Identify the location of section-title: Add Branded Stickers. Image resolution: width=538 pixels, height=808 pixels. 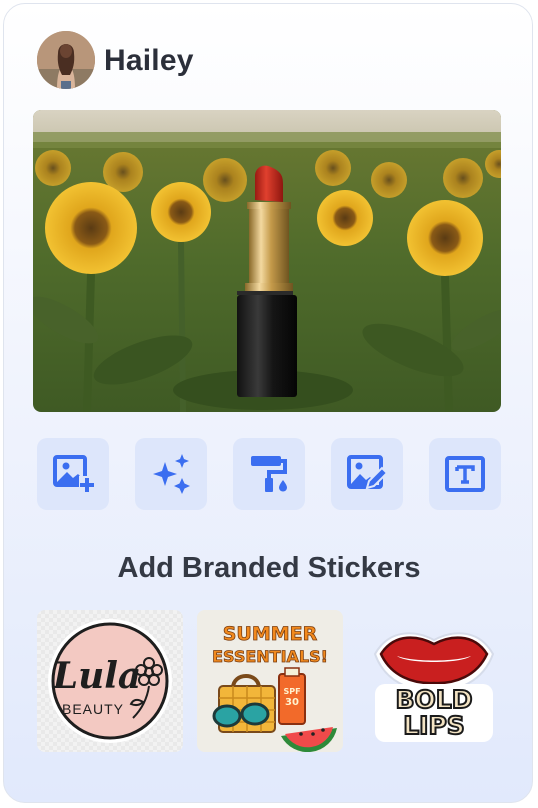
(269, 568).